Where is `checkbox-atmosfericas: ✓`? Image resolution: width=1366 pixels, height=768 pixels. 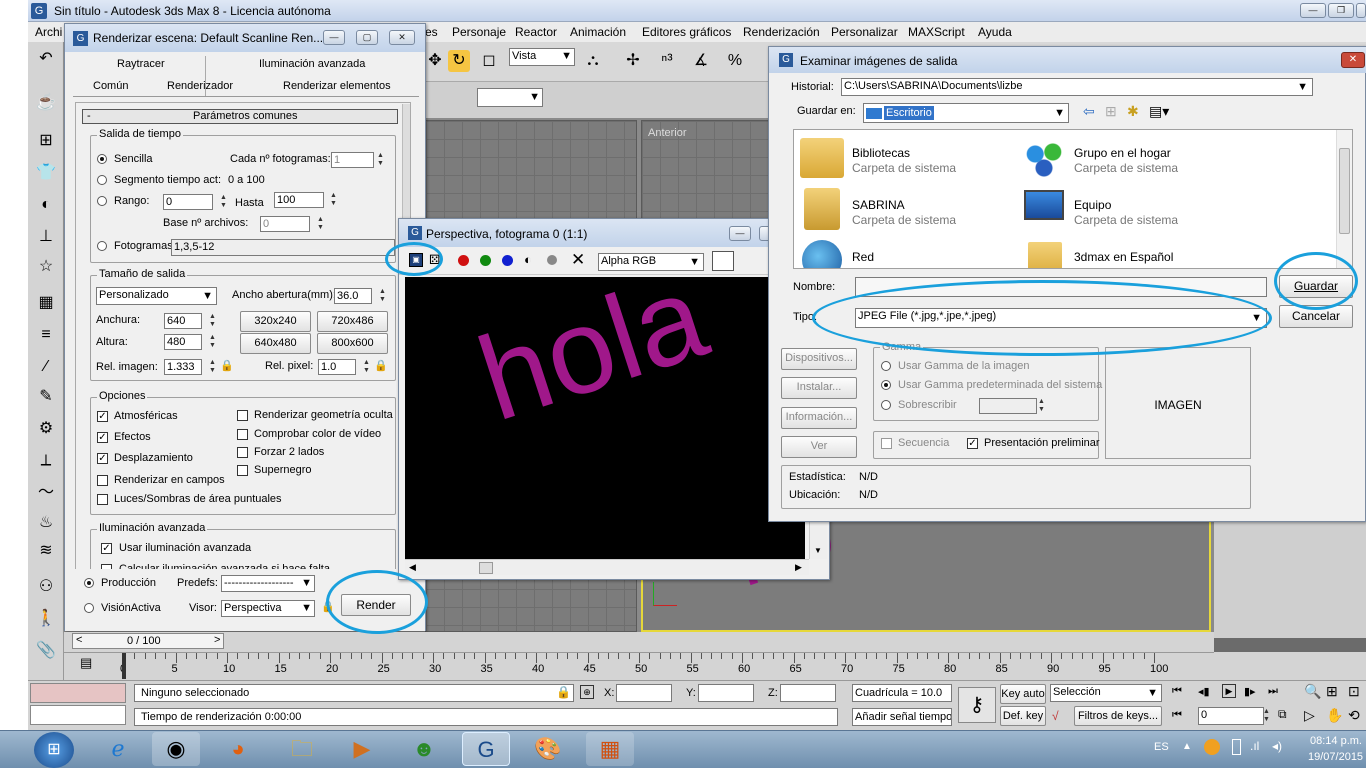 checkbox-atmosfericas: ✓ is located at coordinates (102, 416).